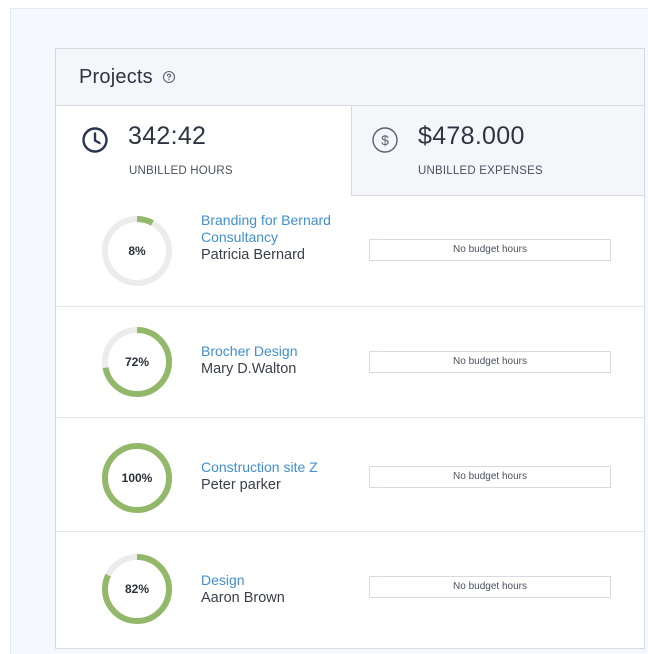 This screenshot has height=654, width=648. What do you see at coordinates (167, 136) in the screenshot?
I see `unbilled-hours-value: 342:42` at bounding box center [167, 136].